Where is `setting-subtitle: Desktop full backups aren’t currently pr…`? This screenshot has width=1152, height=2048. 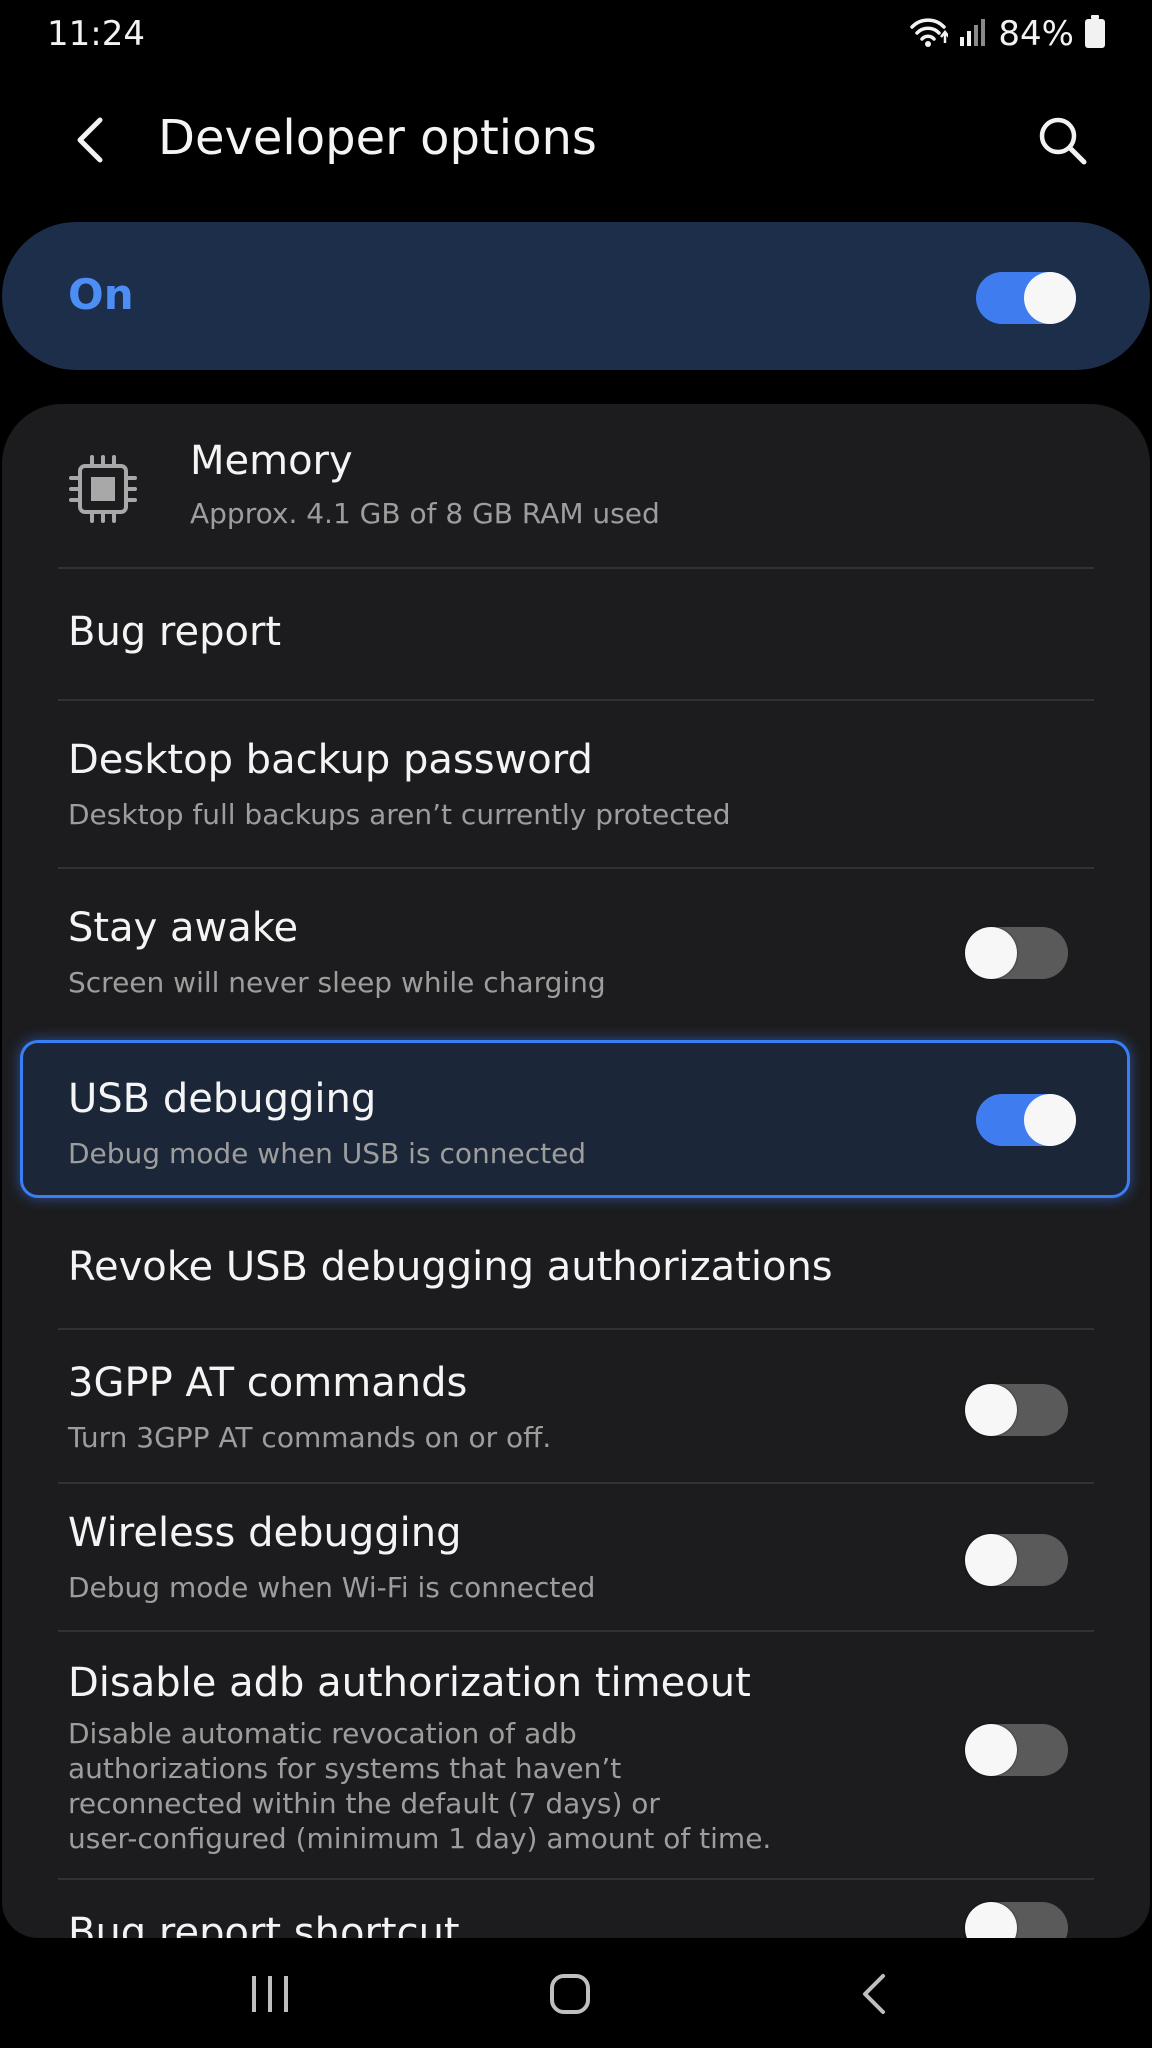
setting-subtitle: Desktop full backups aren’t currently pr… is located at coordinates (399, 814).